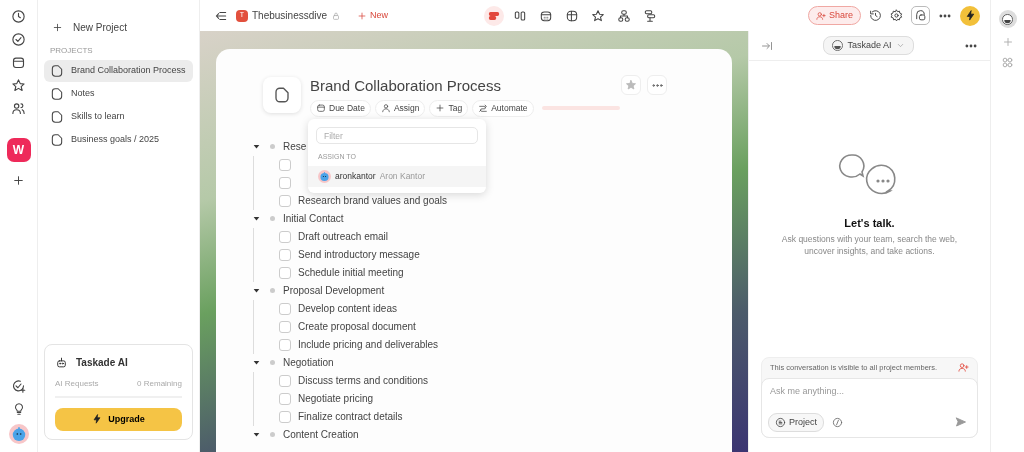  I want to click on chat-description: Ask questions with your team, search the web, uncover insights, and take actions., so click(869, 246).